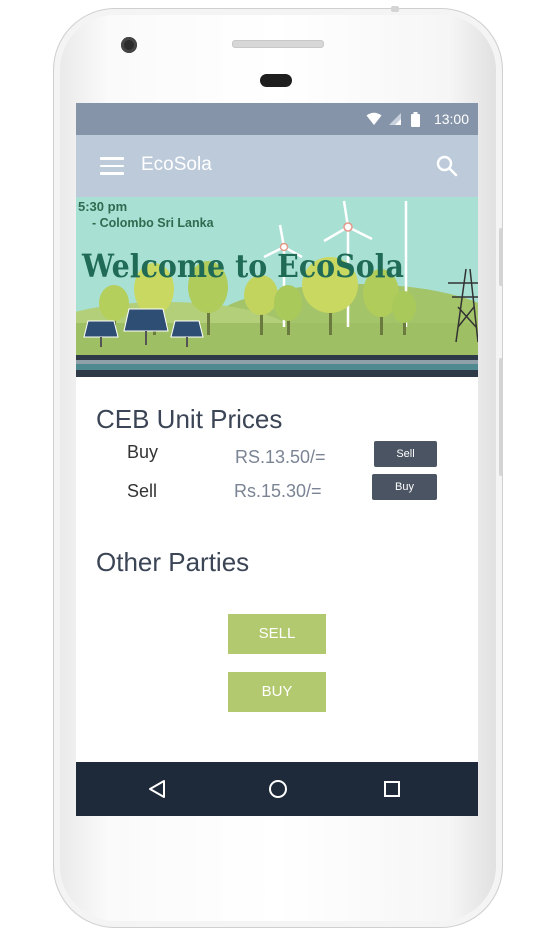  I want to click on search-icon, so click(447, 166).